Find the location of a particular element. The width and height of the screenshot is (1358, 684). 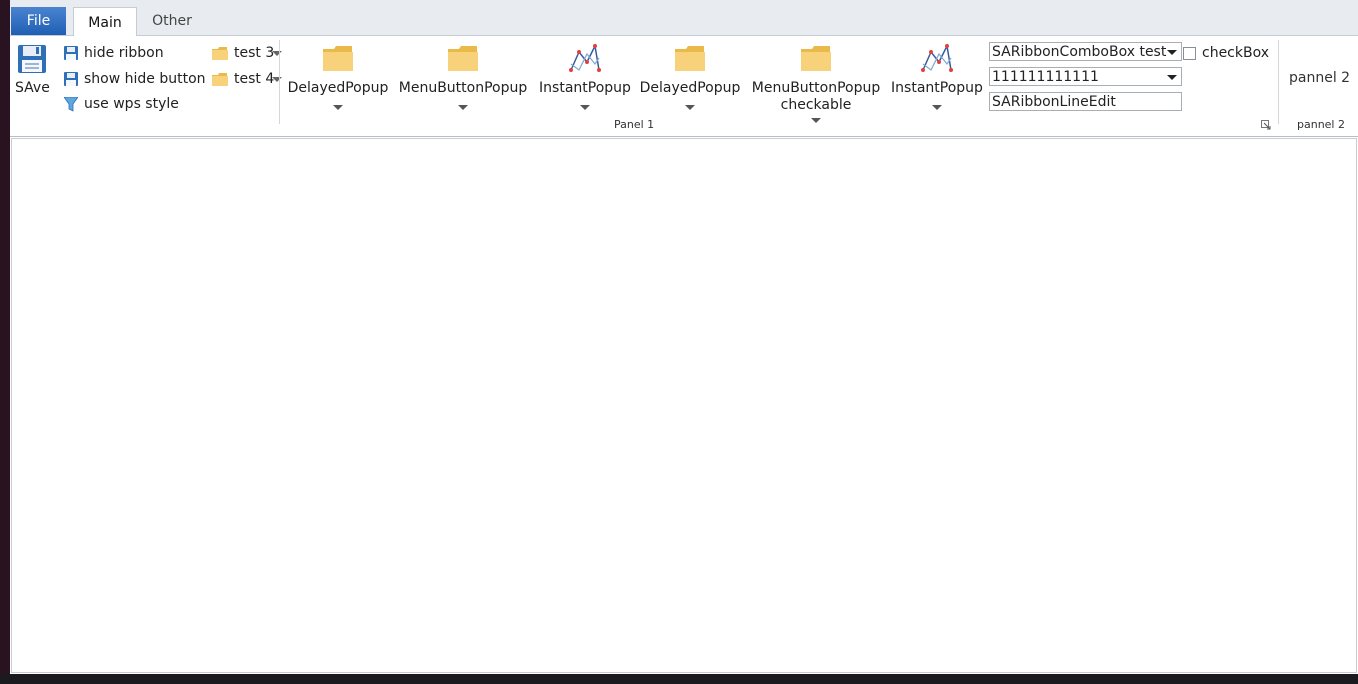

instant-popup-label-2: InstantPopup is located at coordinates (937, 88).